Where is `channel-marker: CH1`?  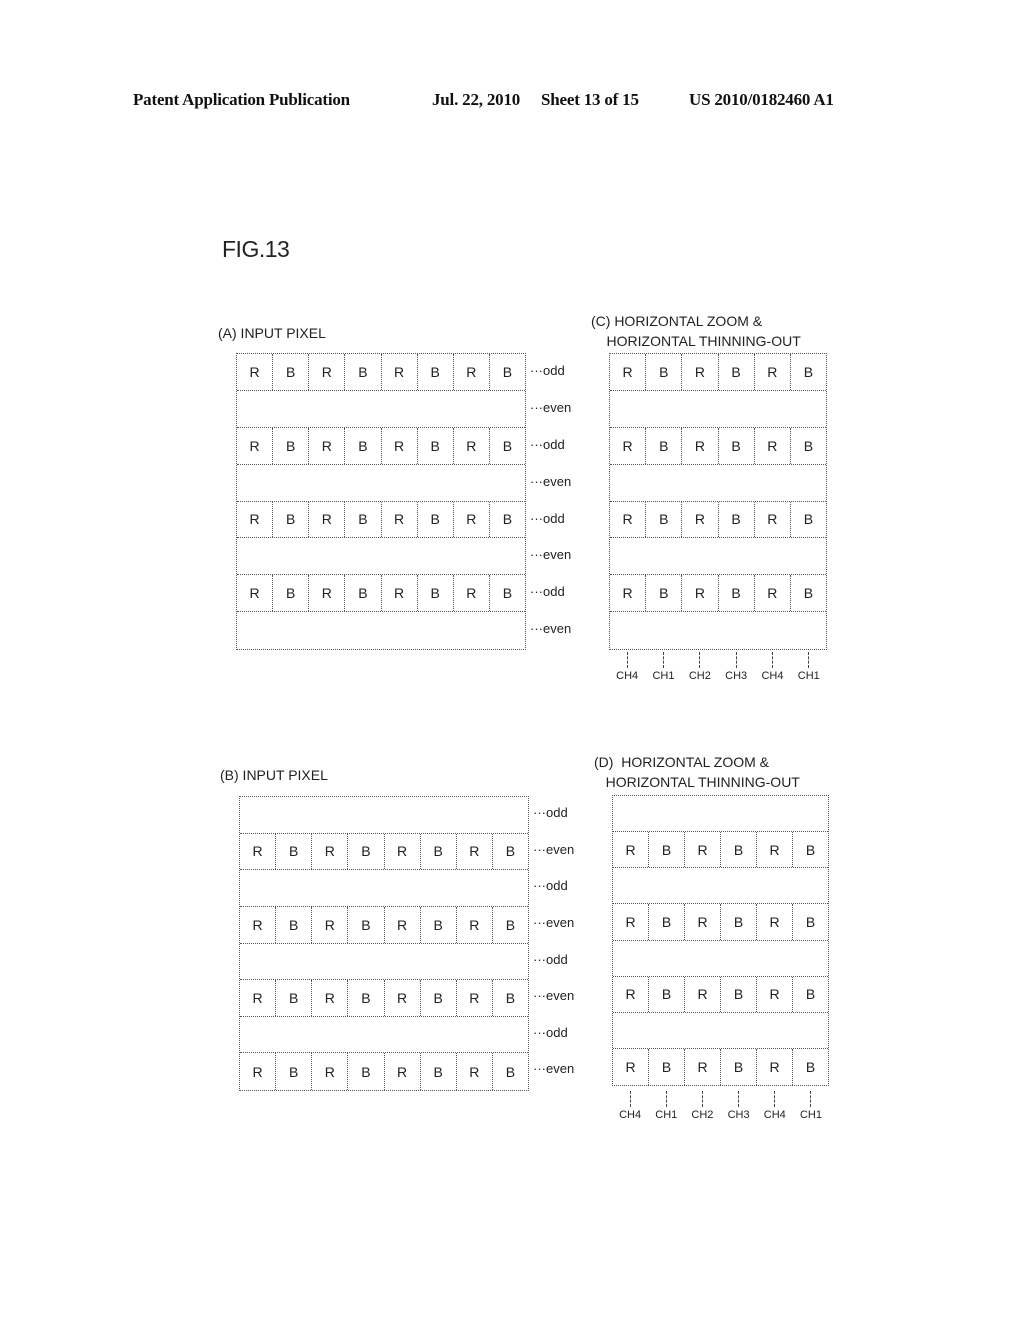
channel-marker: CH1 is located at coordinates (663, 667).